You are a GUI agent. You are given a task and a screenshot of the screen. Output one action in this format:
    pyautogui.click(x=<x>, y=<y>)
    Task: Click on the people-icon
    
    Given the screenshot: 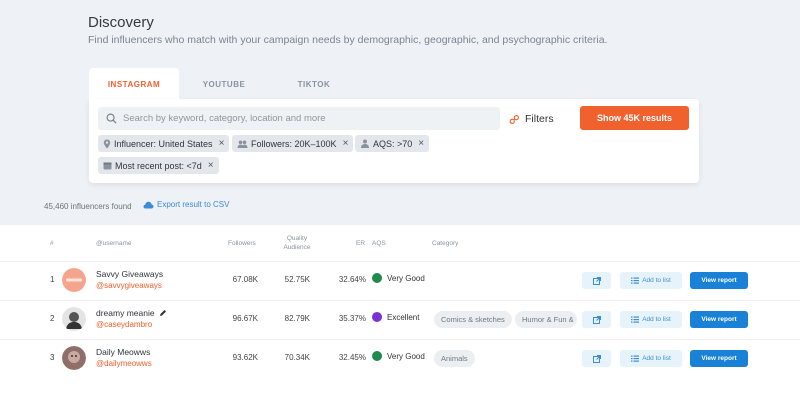 What is the action you would take?
    pyautogui.click(x=242, y=144)
    